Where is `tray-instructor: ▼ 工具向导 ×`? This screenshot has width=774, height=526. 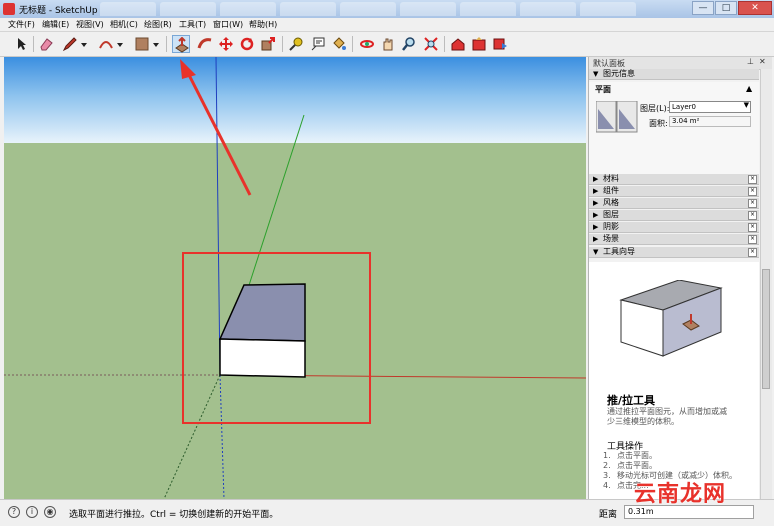
tray-instructor: ▼ 工具向导 × is located at coordinates (674, 252).